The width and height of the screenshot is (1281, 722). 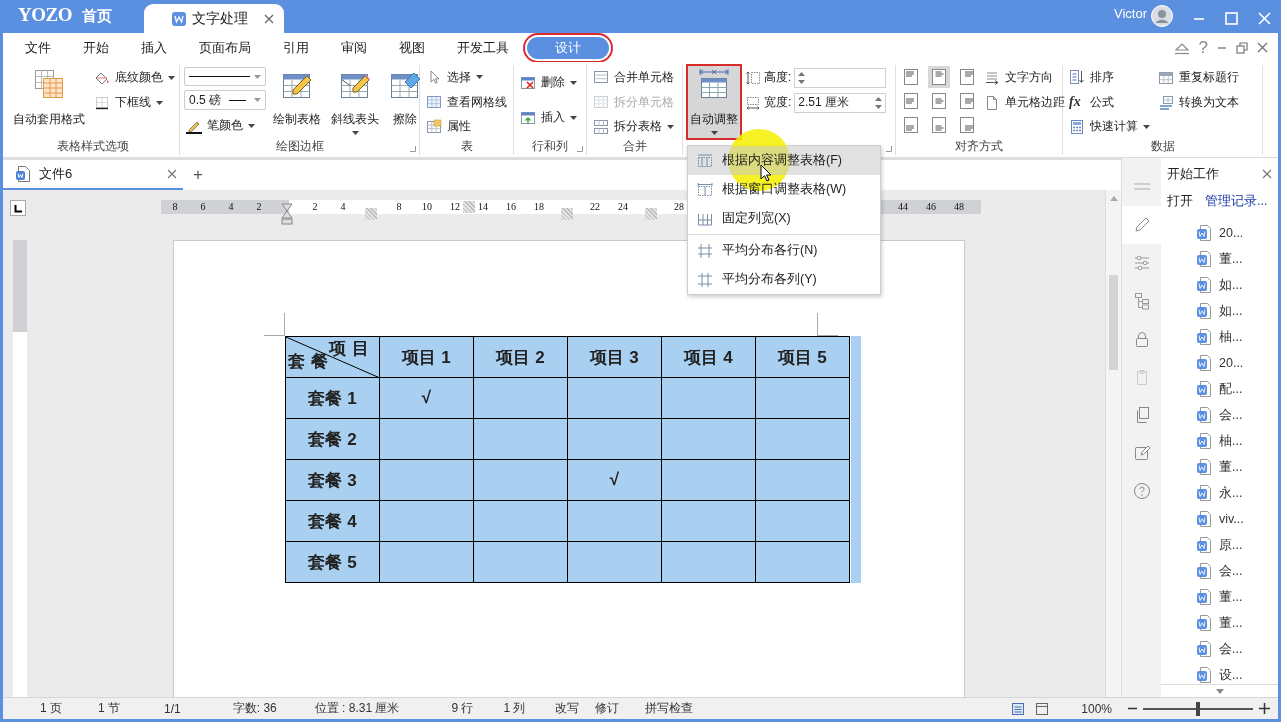 I want to click on menu-tab: 页面布局, so click(x=225, y=47).